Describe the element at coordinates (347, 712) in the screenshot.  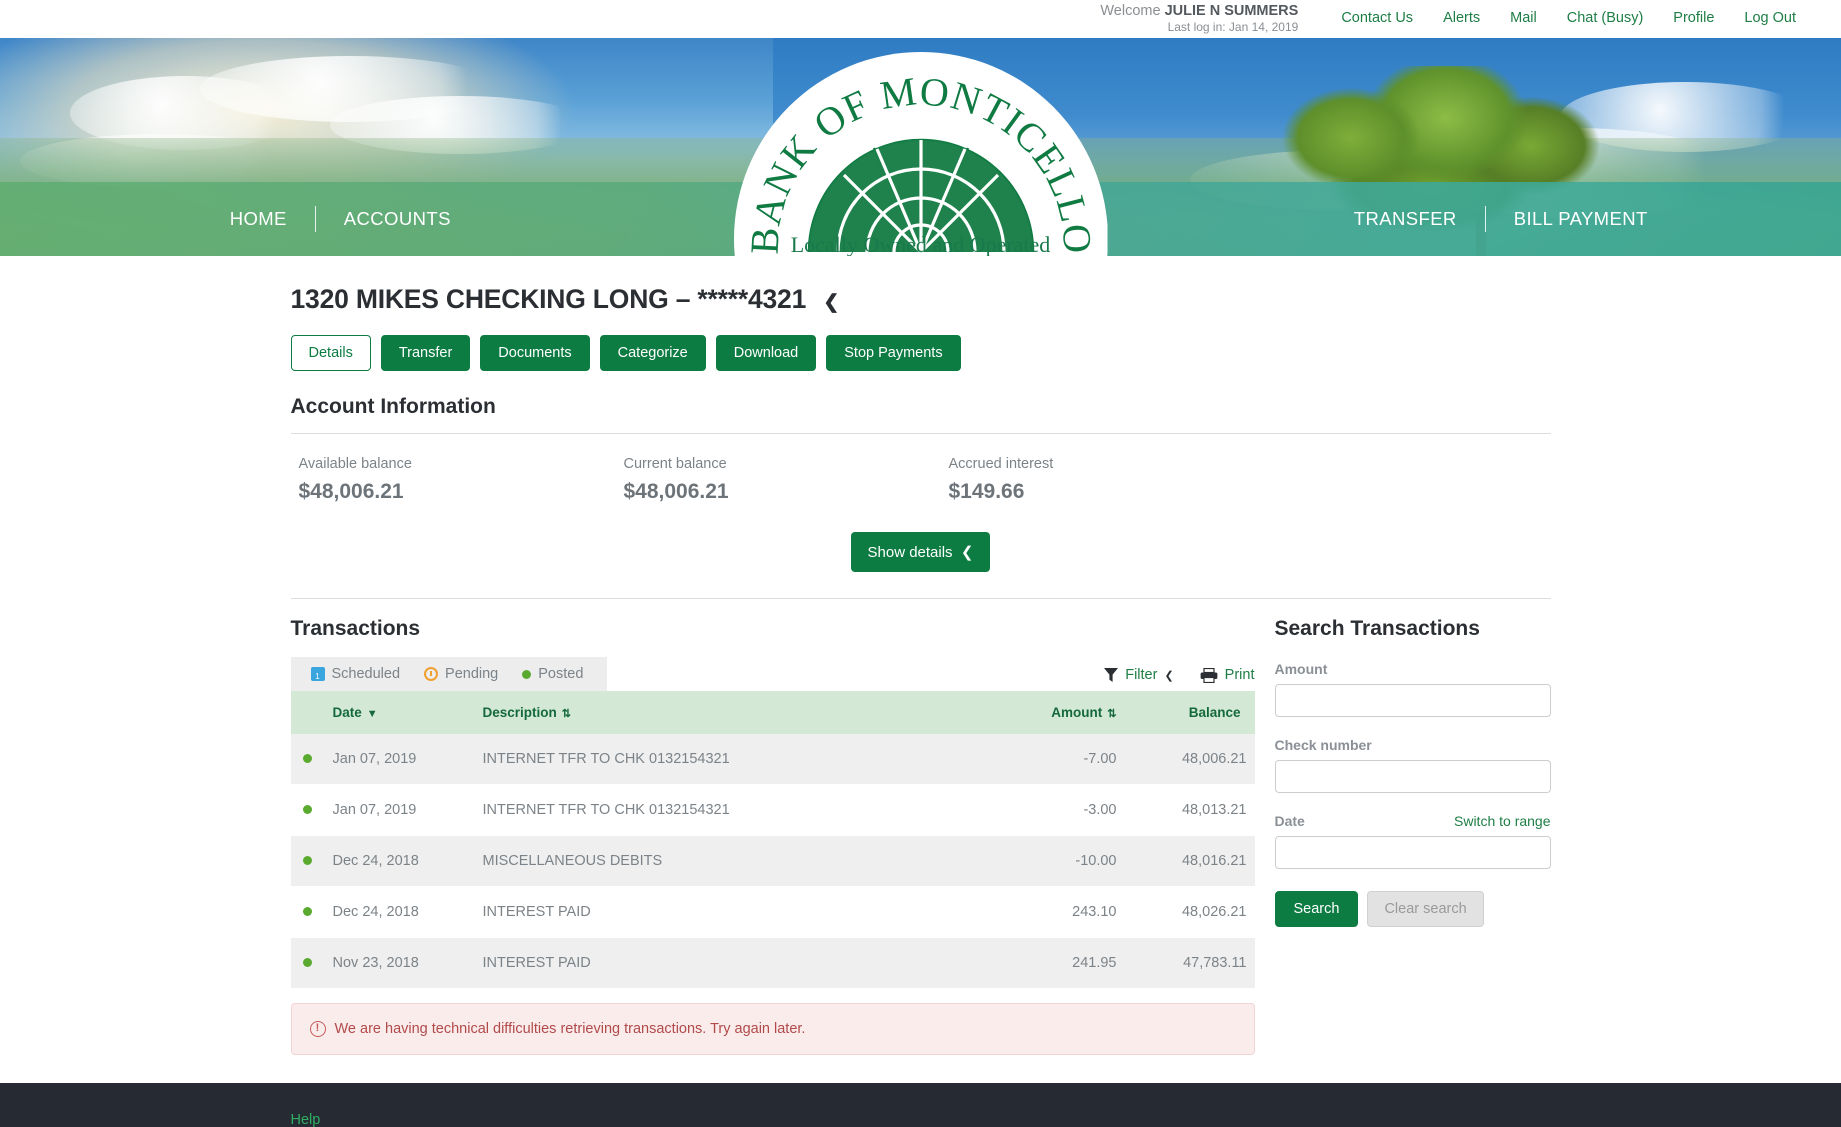
I see `column-date-label: Date` at that location.